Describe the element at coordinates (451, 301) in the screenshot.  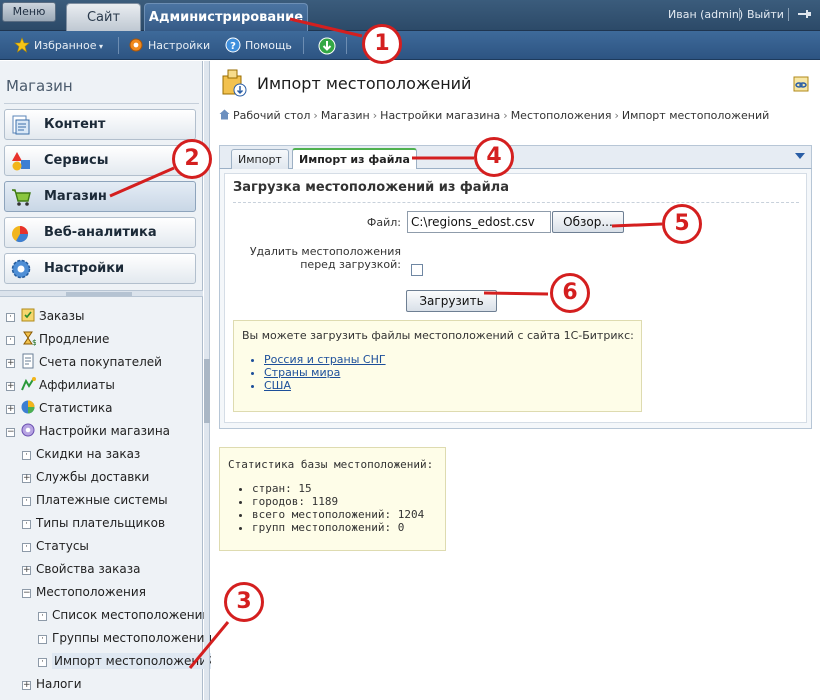
I see `upload-button: Загрузить` at that location.